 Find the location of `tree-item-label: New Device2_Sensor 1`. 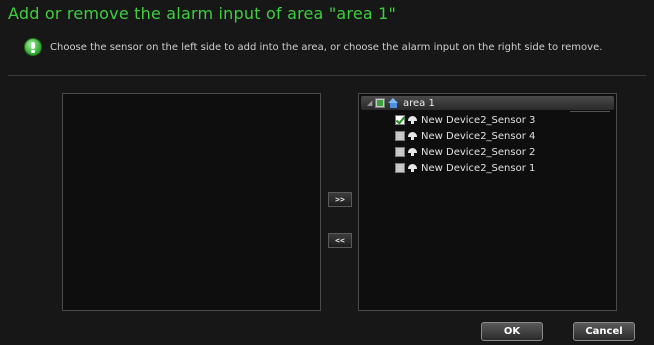

tree-item-label: New Device2_Sensor 1 is located at coordinates (478, 168).